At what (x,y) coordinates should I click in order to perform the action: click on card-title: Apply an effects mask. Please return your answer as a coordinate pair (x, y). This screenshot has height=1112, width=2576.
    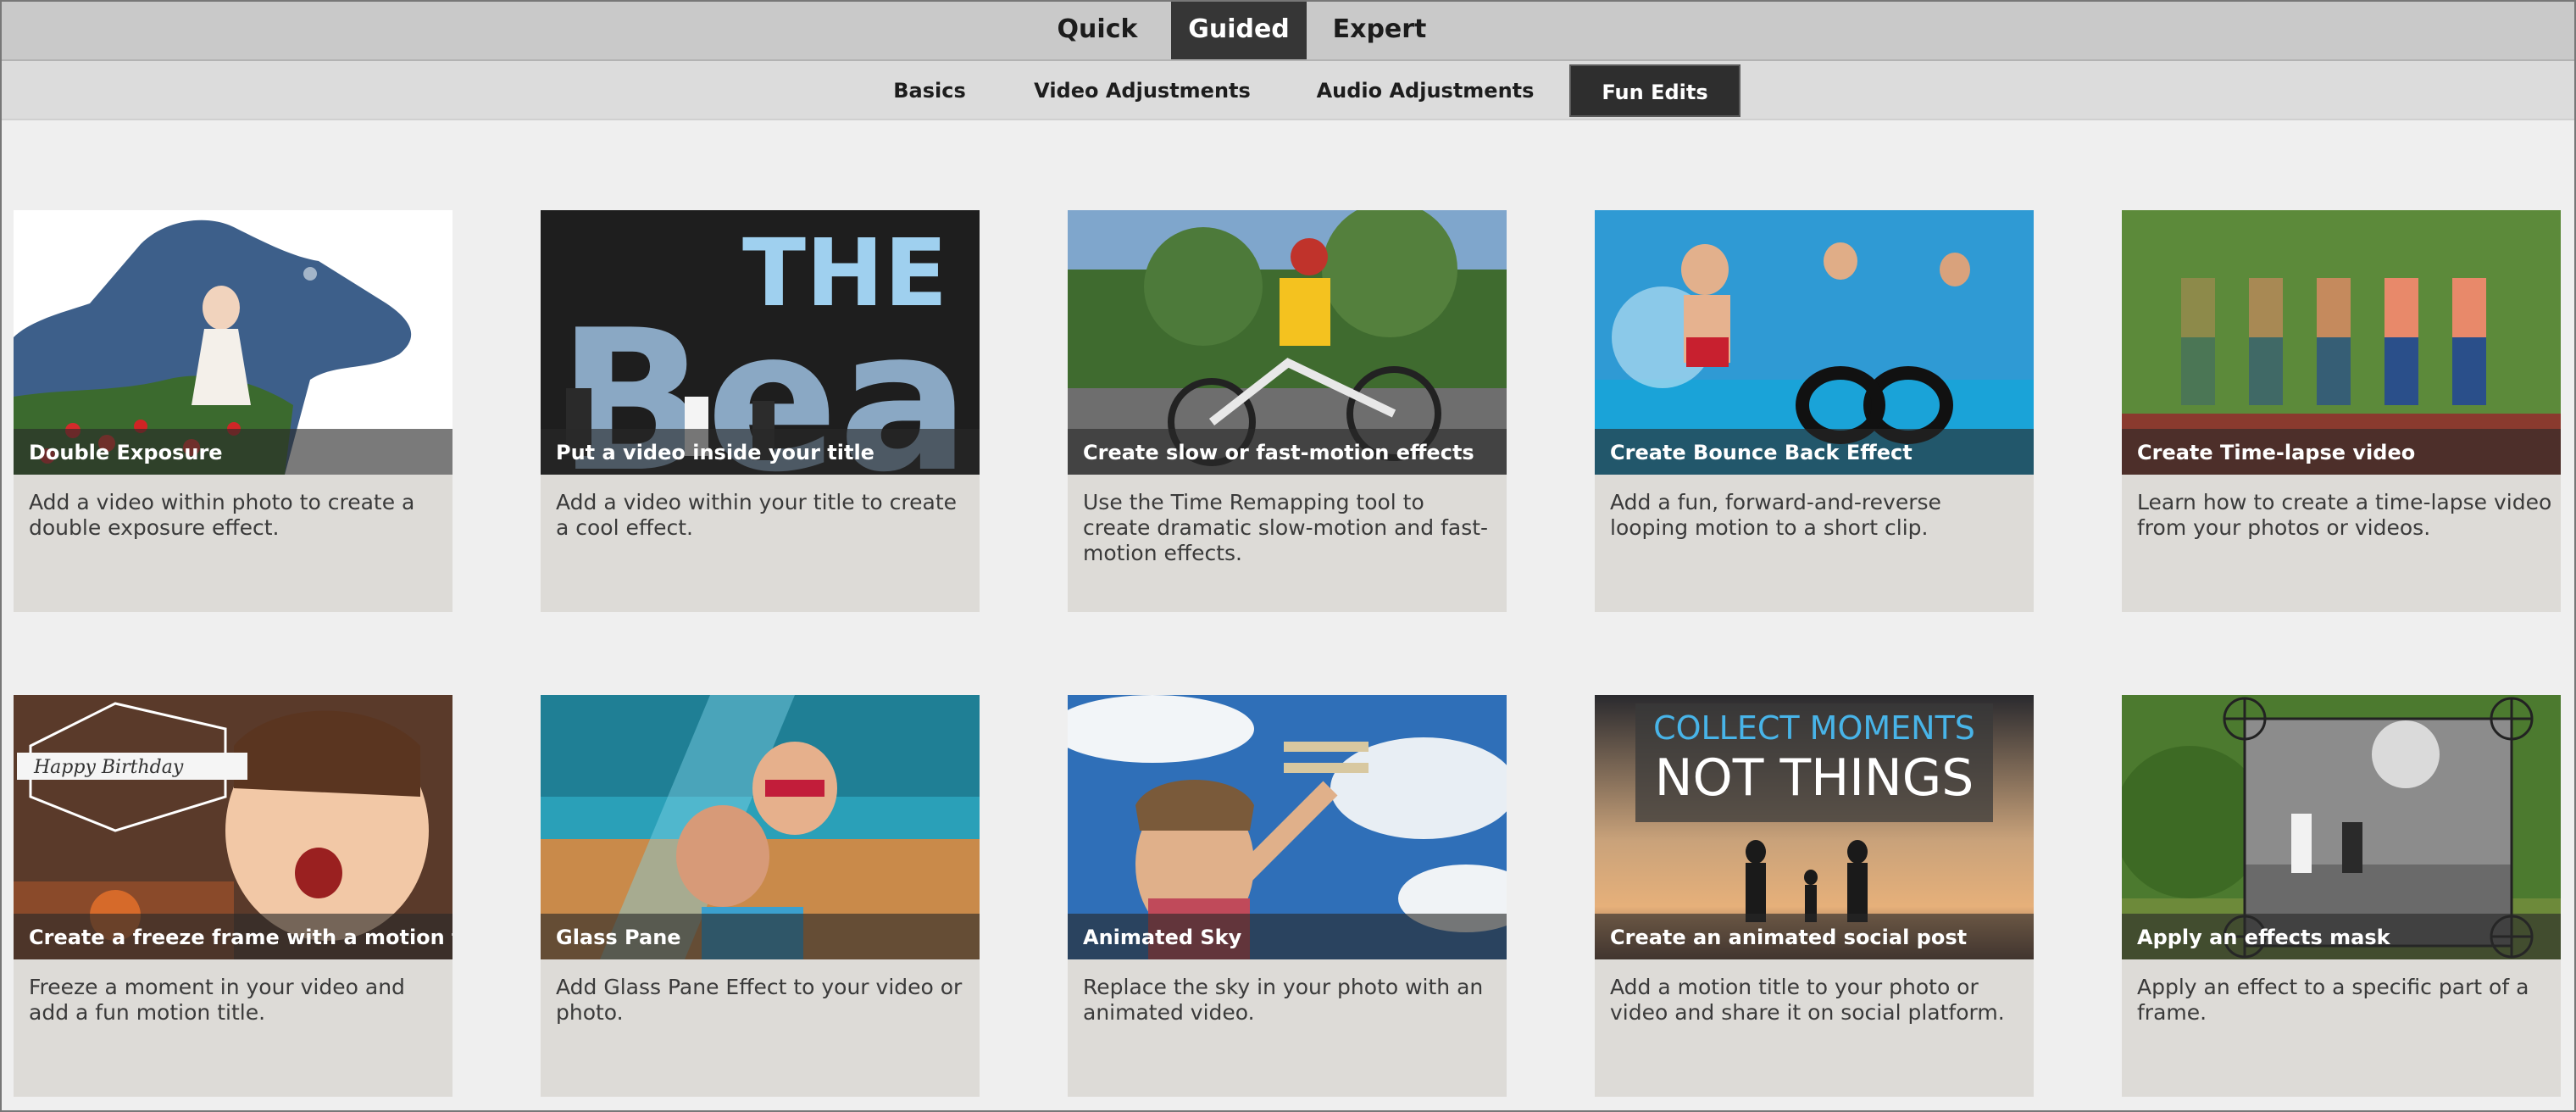
    Looking at the image, I should click on (2263, 937).